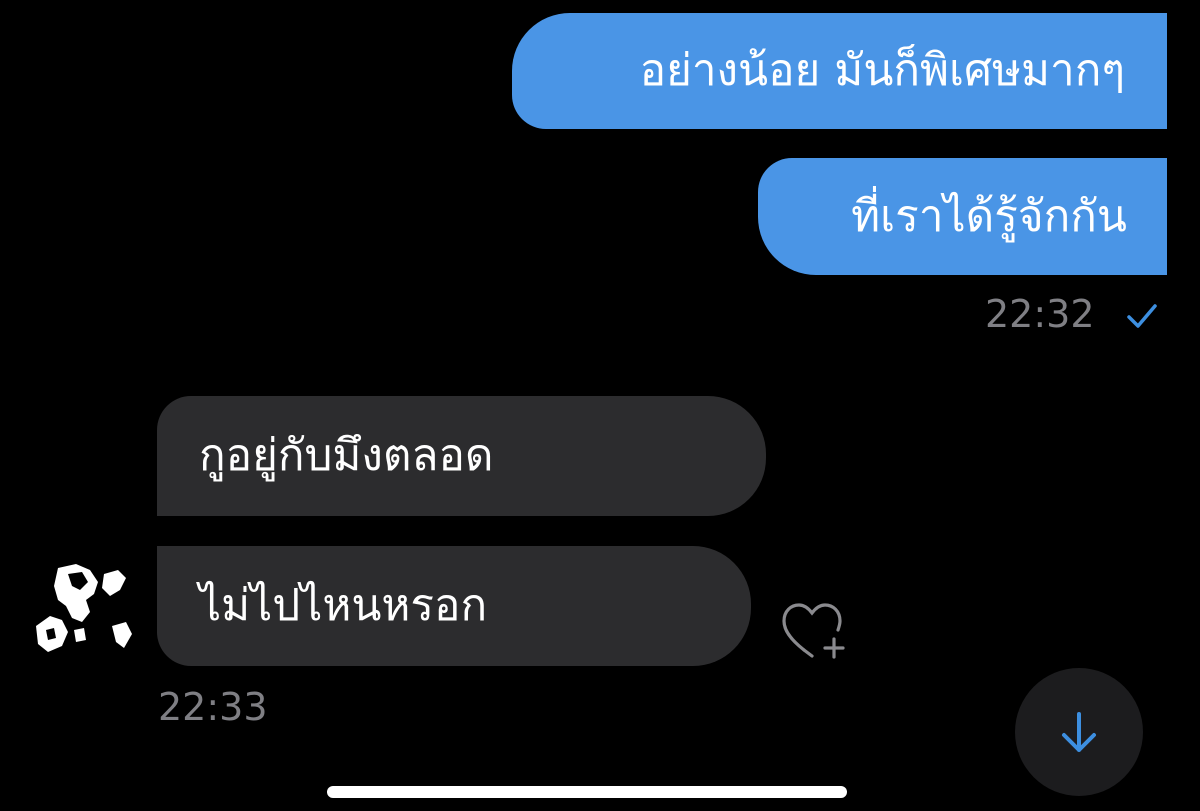 The image size is (1200, 811). I want to click on home-indicator, so click(587, 792).